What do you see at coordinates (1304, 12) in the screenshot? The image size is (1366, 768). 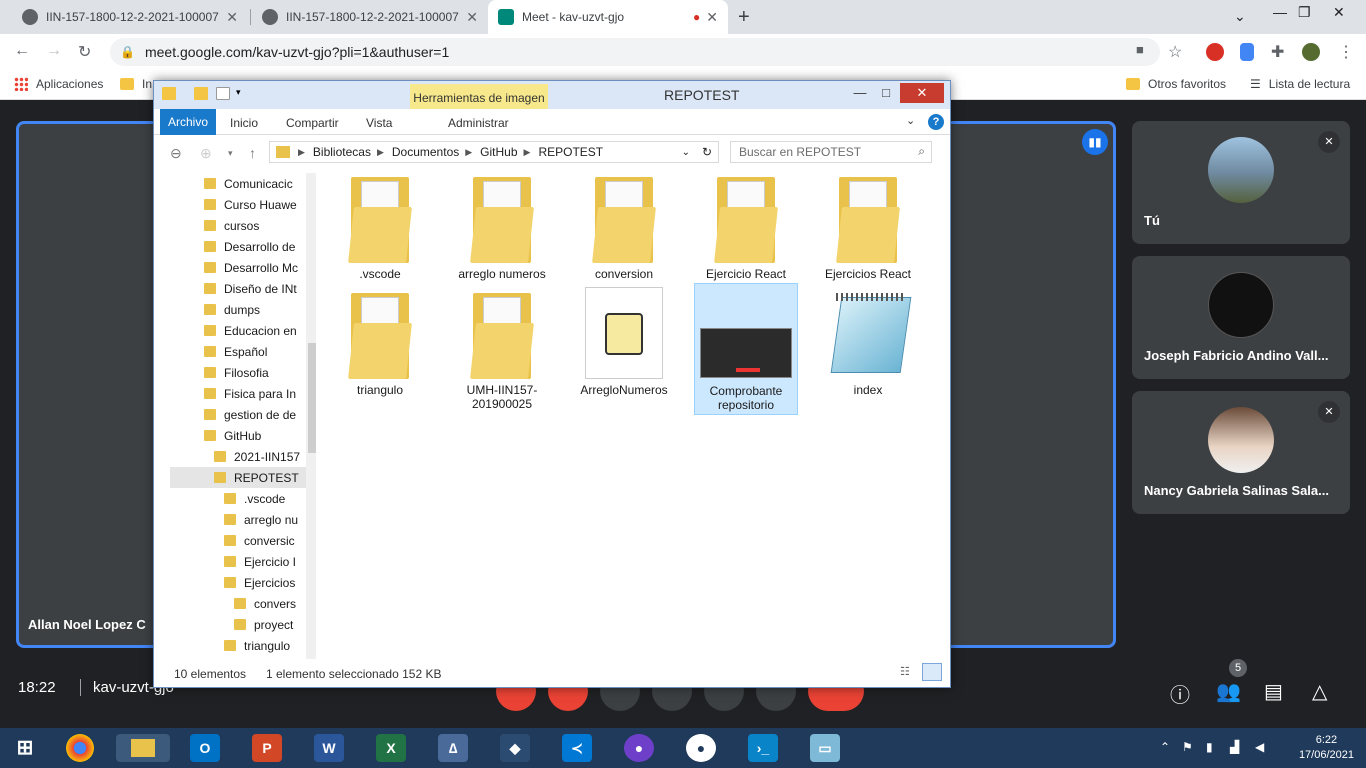 I see `maximize-icon: ❐` at bounding box center [1304, 12].